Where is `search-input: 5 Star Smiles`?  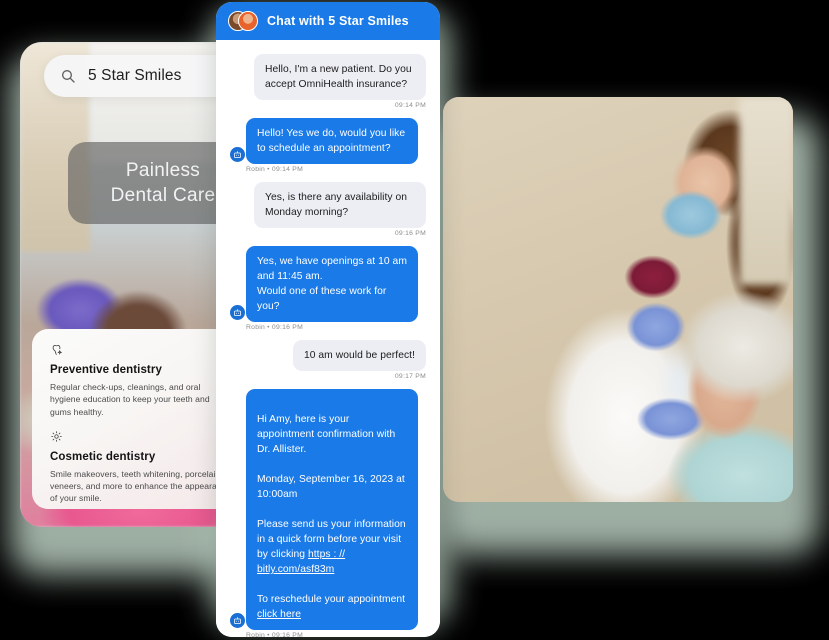
search-input: 5 Star Smiles is located at coordinates (134, 76).